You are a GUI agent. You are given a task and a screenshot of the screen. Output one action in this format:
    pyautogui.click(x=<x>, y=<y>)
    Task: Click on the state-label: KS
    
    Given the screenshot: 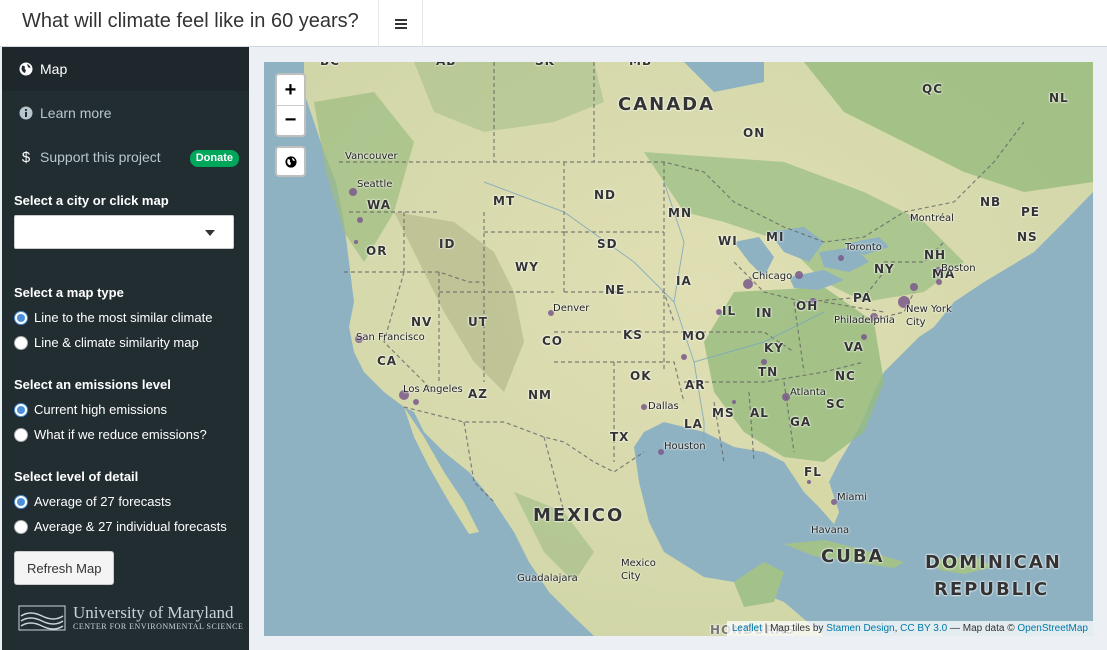 What is the action you would take?
    pyautogui.click(x=633, y=335)
    